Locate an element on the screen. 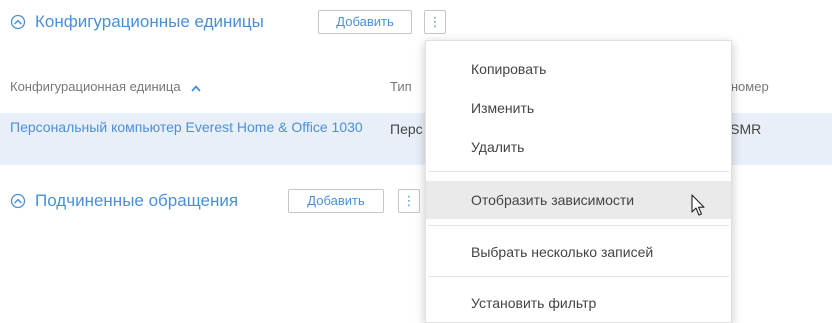  section-header-child-requests: Подчиненные обращения is located at coordinates (124, 201).